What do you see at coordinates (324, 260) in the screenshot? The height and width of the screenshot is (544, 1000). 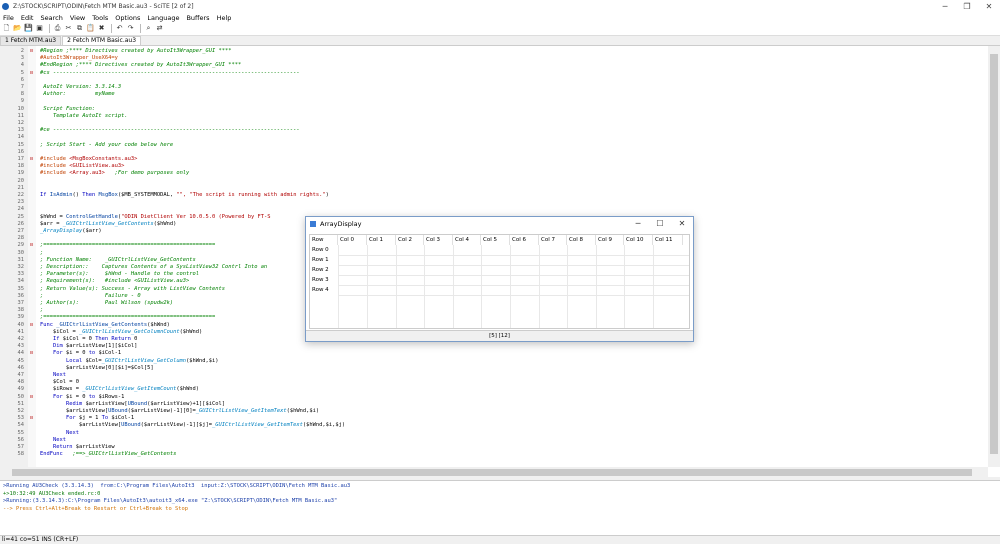 I see `array-row-1: Row 1` at bounding box center [324, 260].